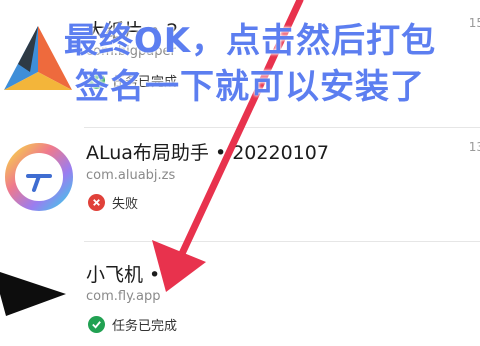  I want to click on alua-ring-logo-icon, so click(39, 177).